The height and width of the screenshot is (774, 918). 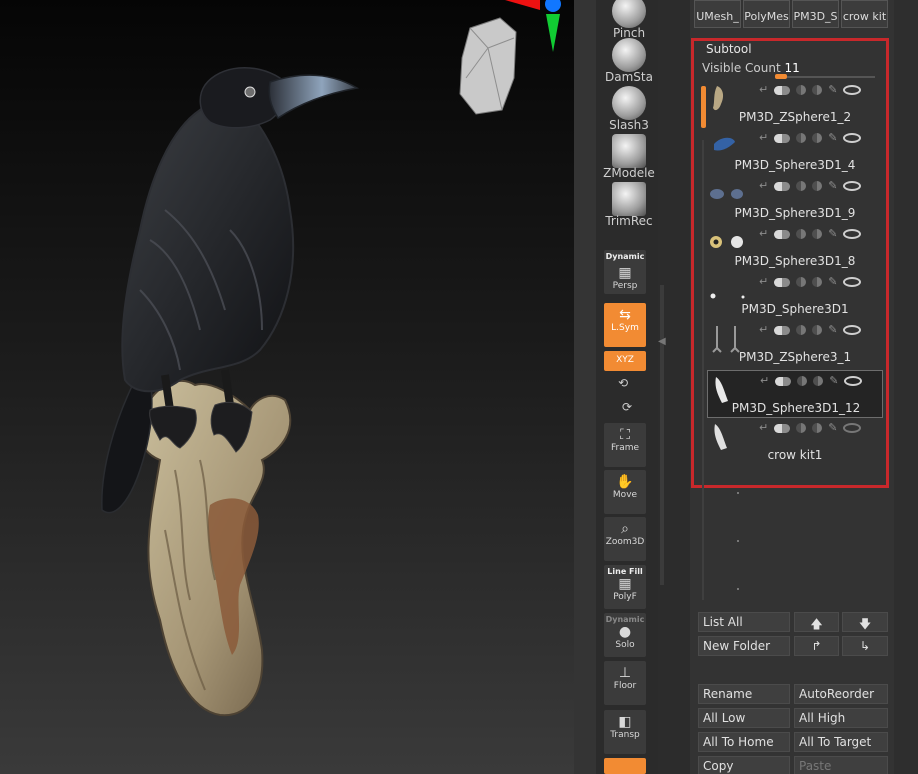 I want to click on rotate-z-icon: ⟳, so click(x=627, y=407).